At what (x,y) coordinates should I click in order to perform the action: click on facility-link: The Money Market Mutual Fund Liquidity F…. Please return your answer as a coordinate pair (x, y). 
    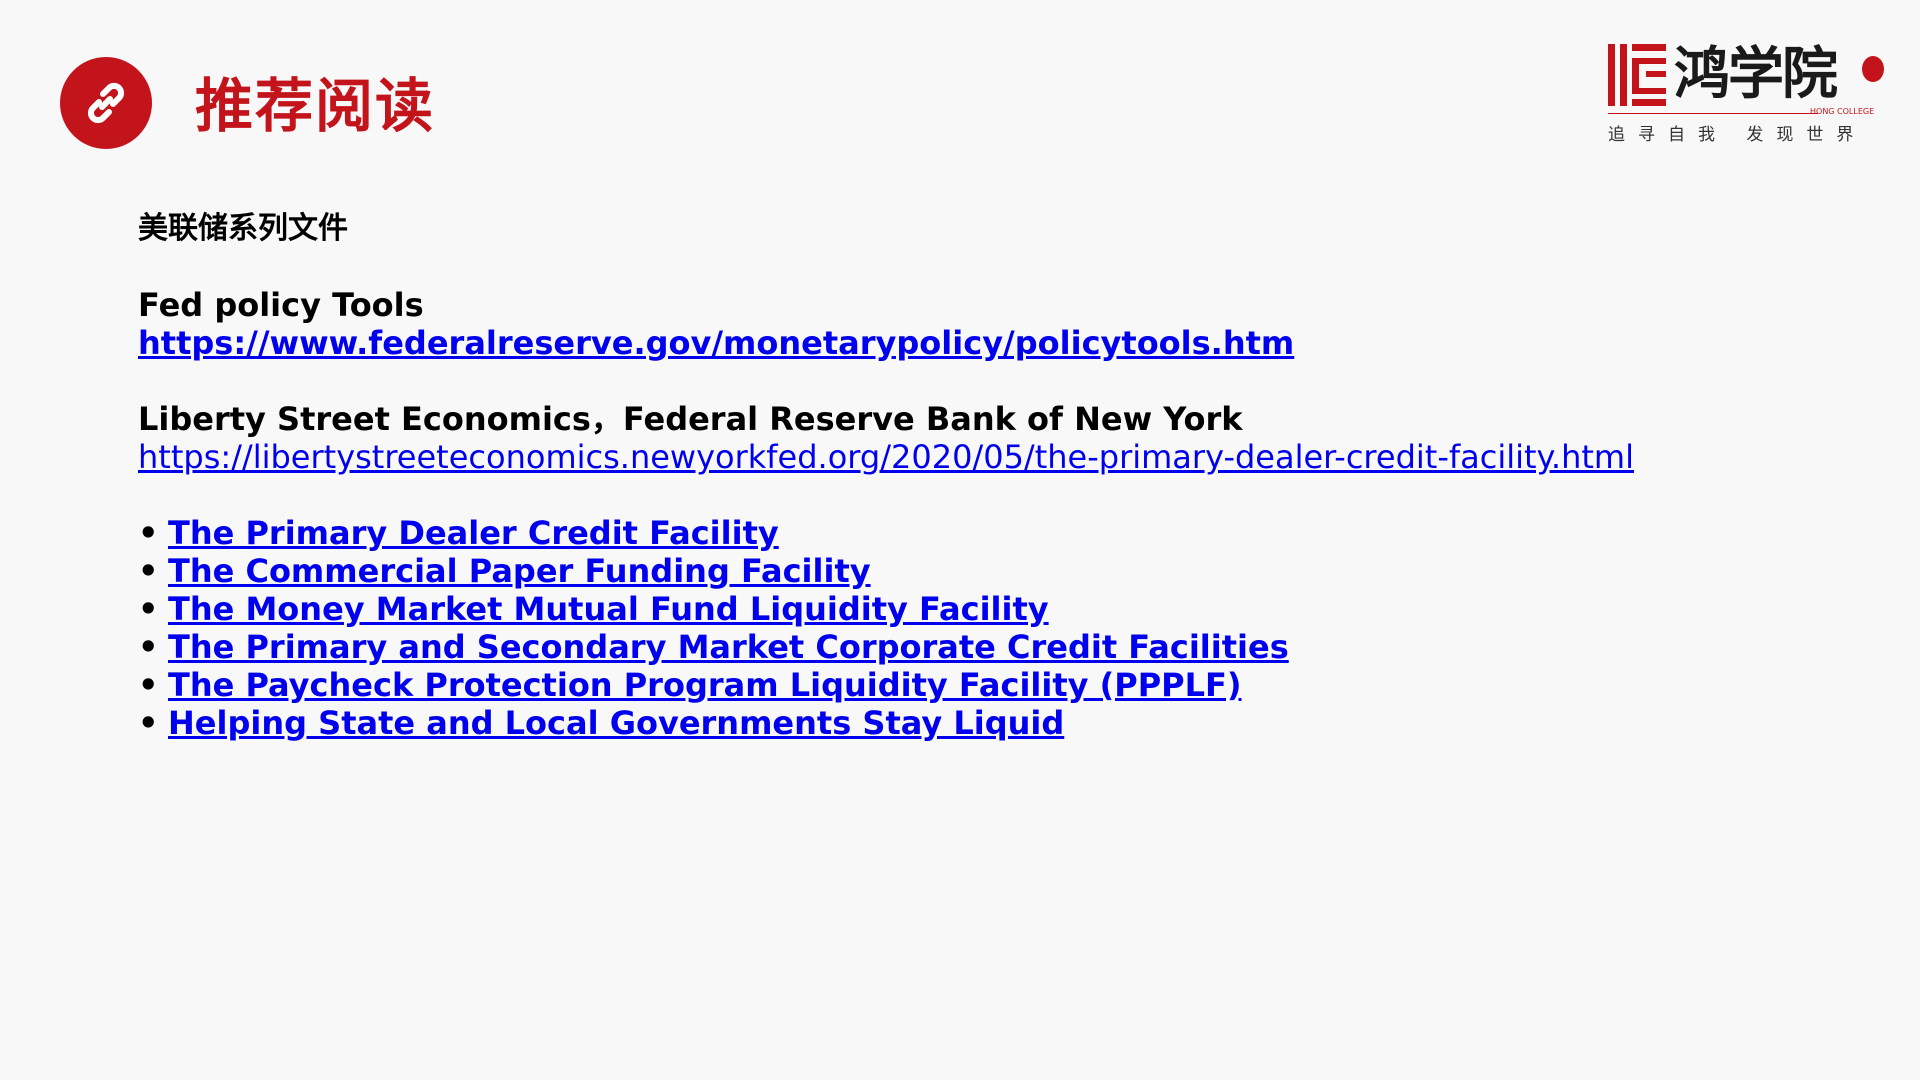
    Looking at the image, I should click on (608, 609).